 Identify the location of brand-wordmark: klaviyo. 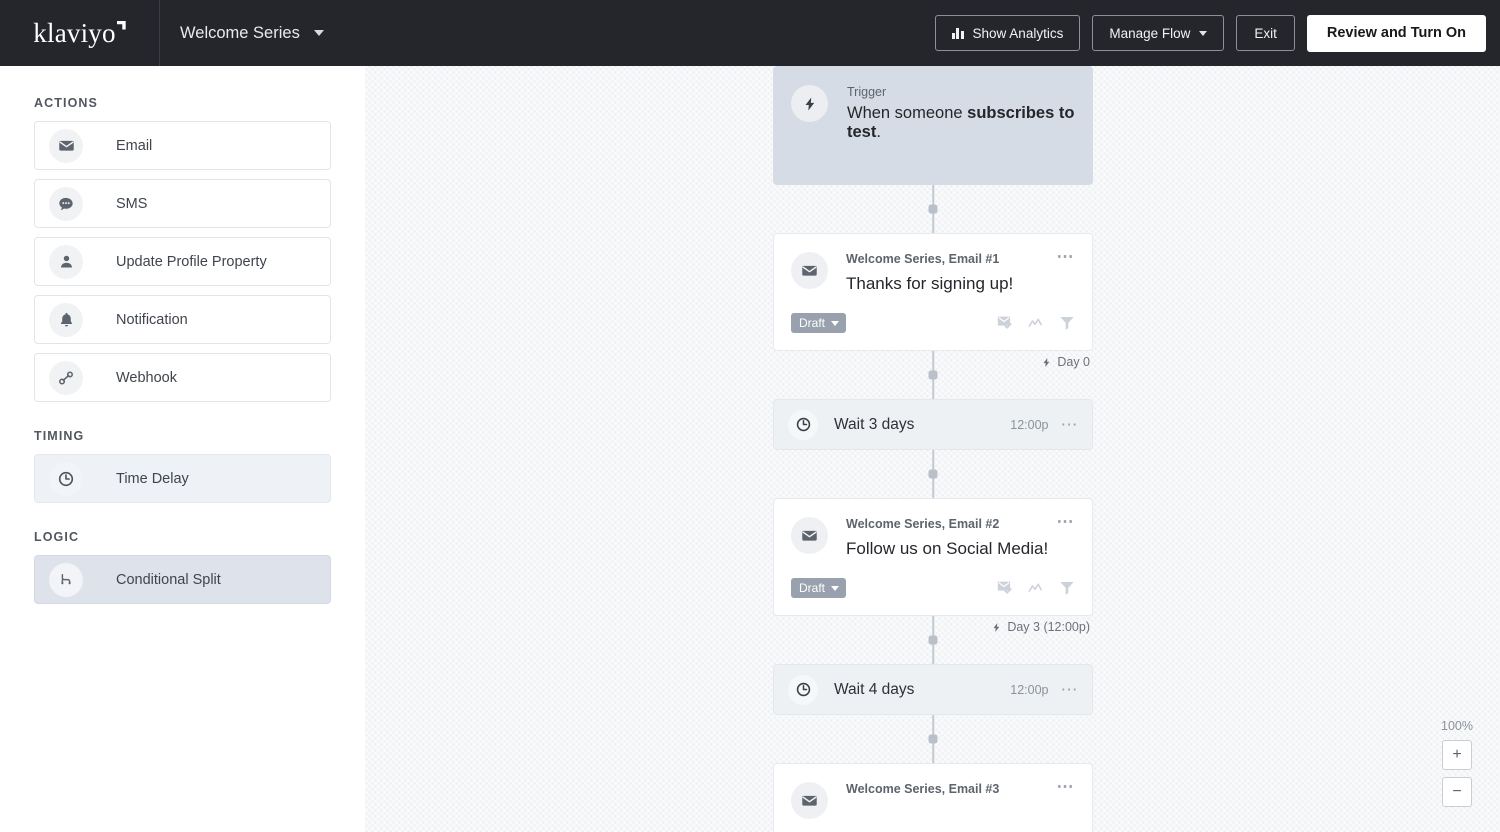
(79, 33).